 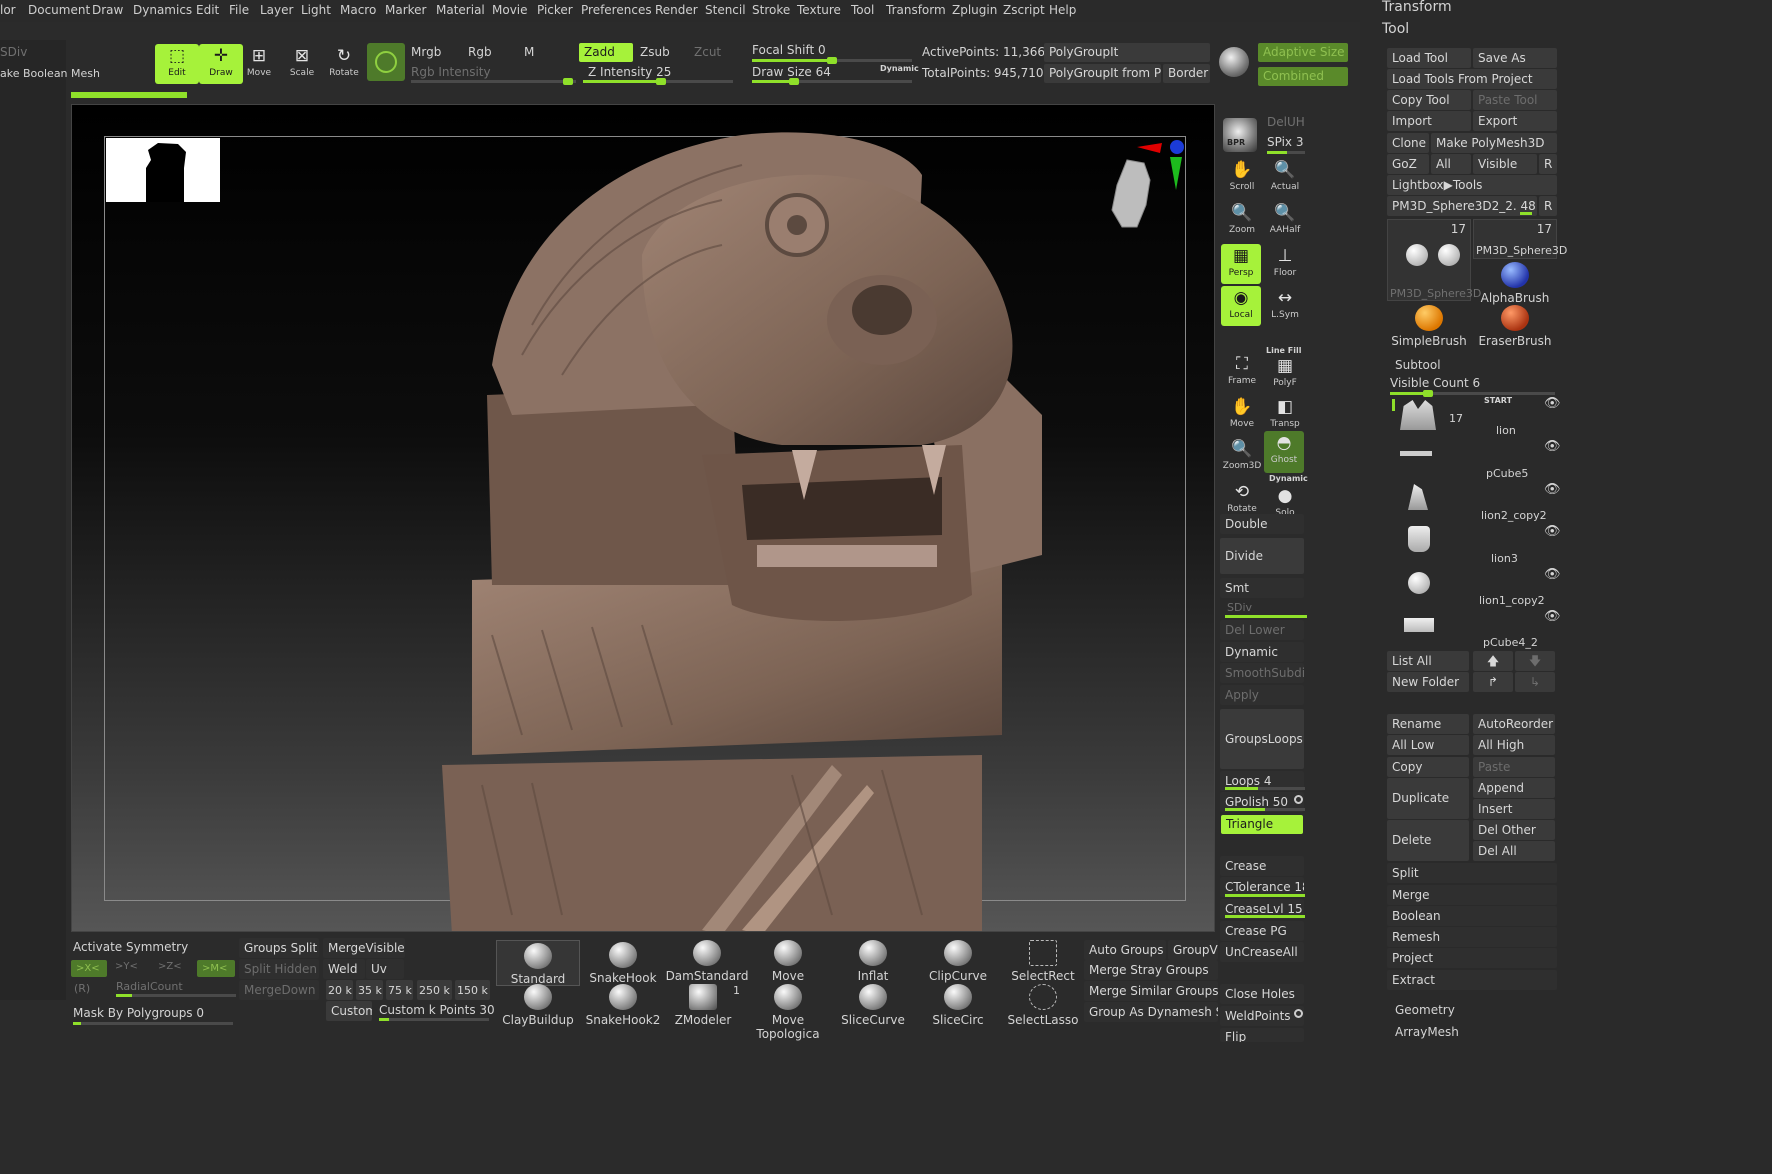 I want to click on focal-shift-slider, so click(x=832, y=60).